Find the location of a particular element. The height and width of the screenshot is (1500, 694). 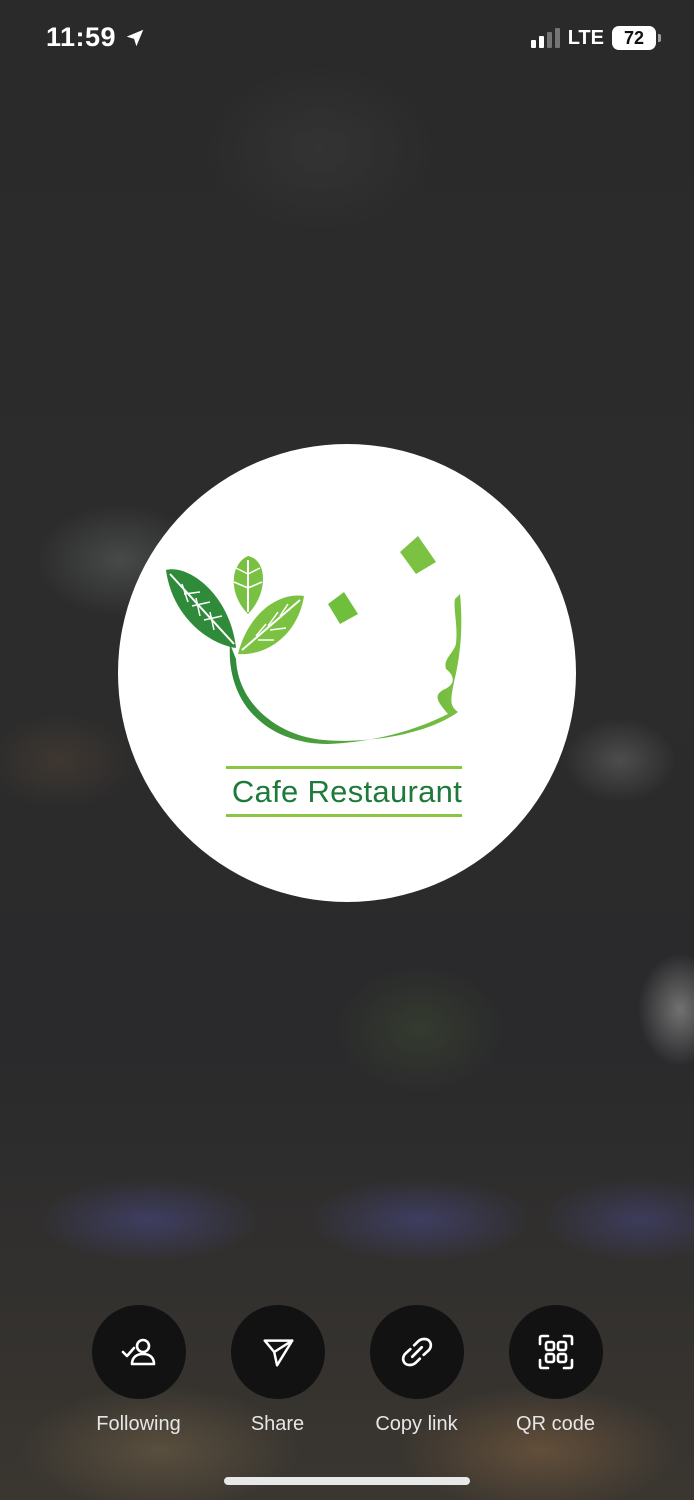

following-label: Following is located at coordinates (138, 1424).